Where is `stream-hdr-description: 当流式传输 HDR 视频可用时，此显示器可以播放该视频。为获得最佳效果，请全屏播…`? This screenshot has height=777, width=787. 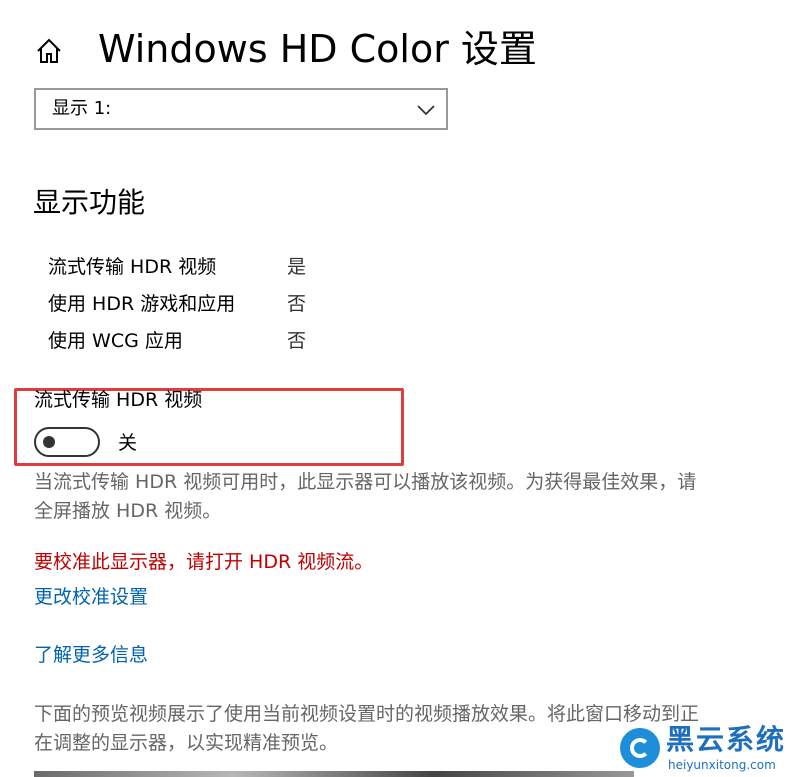 stream-hdr-description: 当流式传输 HDR 视频可用时，此显示器可以播放该视频。为获得最佳效果，请全屏播… is located at coordinates (365, 496).